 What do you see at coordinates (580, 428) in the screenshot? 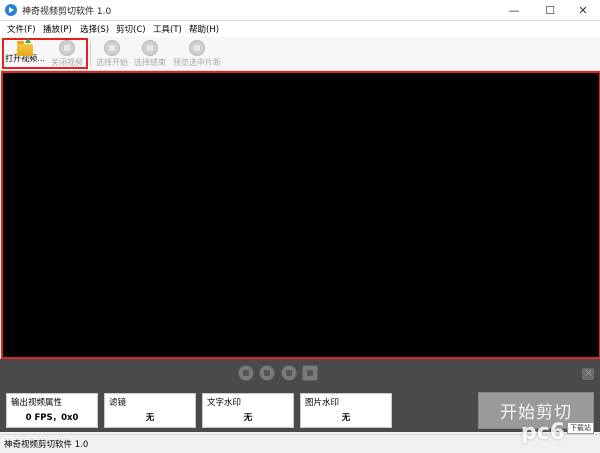
I see `watermark-sub-text: 下载站` at bounding box center [580, 428].